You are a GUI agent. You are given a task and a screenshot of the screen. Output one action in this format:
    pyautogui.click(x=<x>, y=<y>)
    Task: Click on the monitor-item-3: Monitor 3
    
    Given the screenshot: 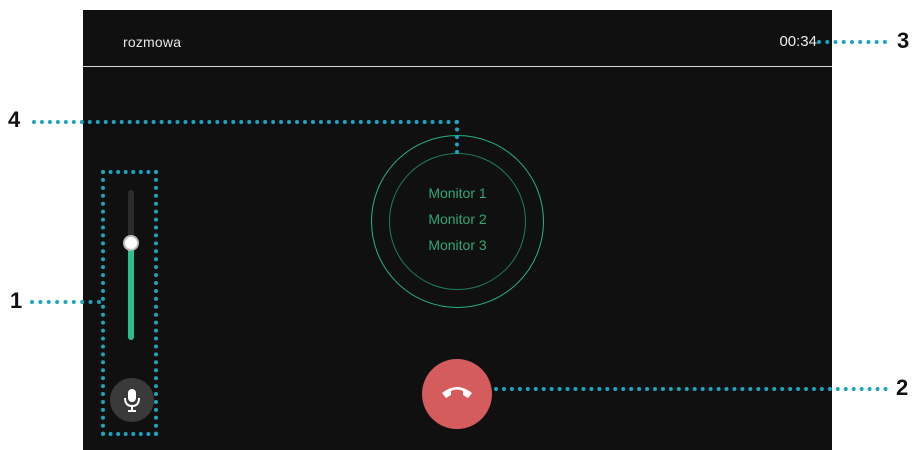 What is the action you would take?
    pyautogui.click(x=457, y=245)
    